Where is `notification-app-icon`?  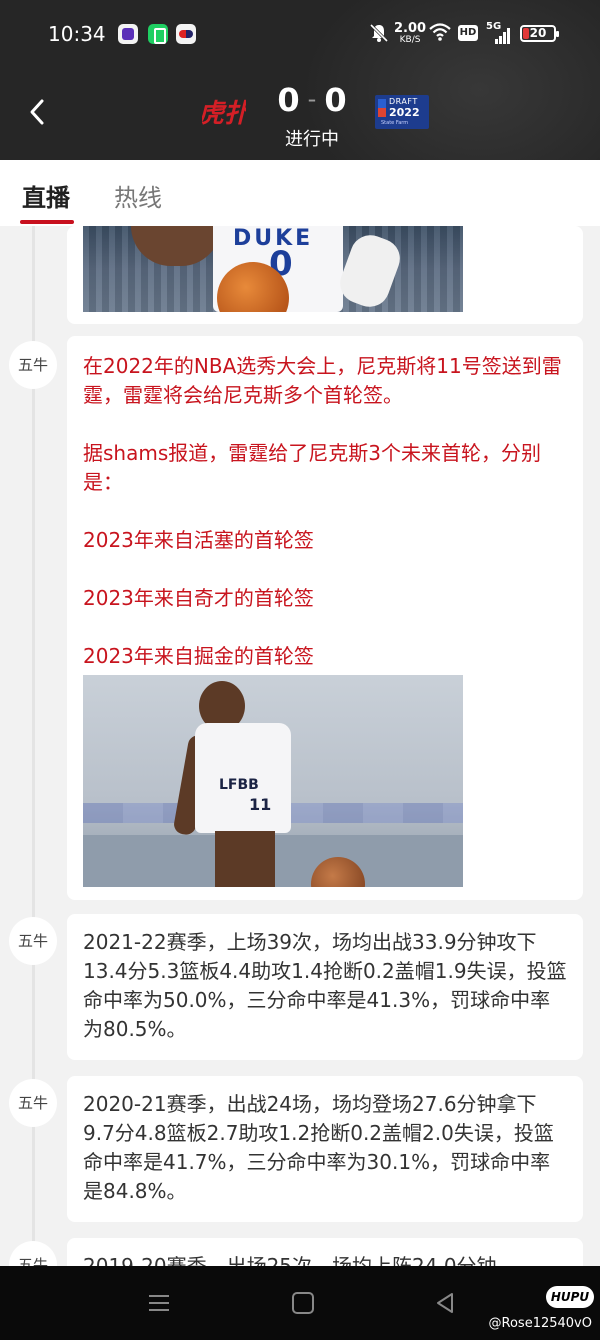
notification-app-icon is located at coordinates (128, 34).